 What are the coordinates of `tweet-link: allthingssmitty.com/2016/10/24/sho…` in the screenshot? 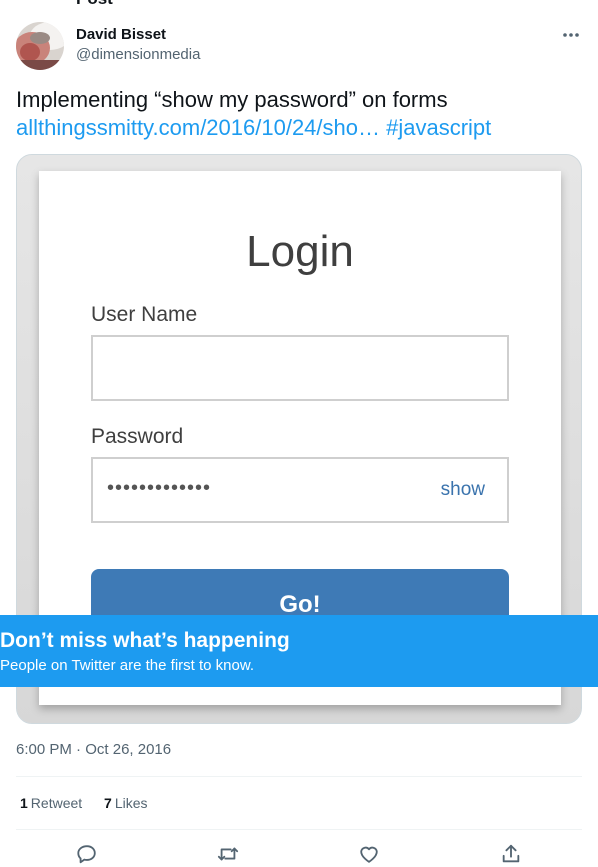 It's located at (198, 127).